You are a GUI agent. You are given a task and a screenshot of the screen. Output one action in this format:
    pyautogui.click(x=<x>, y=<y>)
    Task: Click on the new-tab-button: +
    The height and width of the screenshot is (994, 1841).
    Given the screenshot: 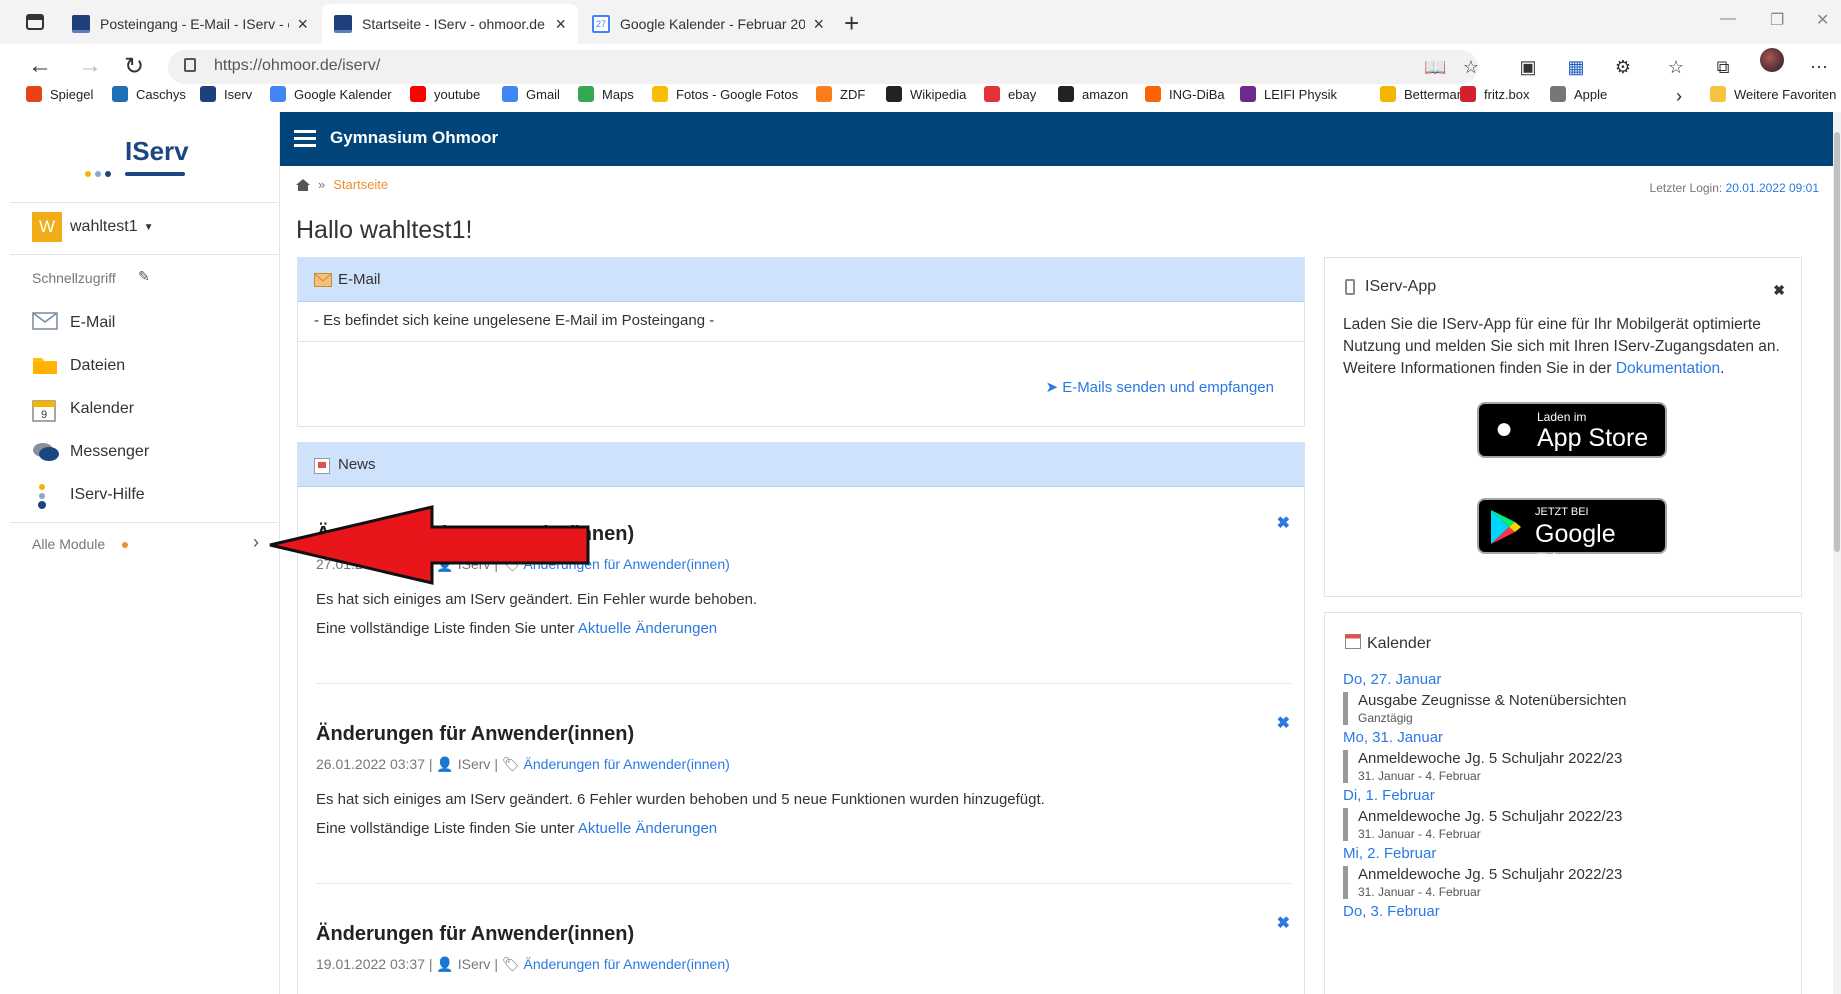 What is the action you would take?
    pyautogui.click(x=851, y=23)
    